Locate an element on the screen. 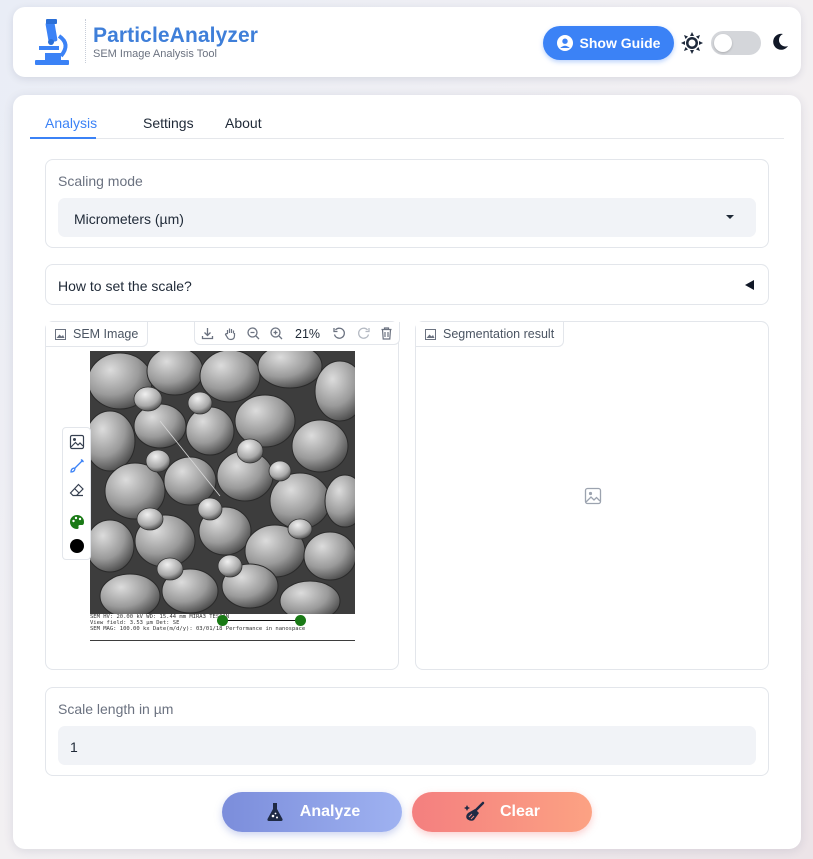 The image size is (813, 859). segmentation-label: Segmentation result is located at coordinates (499, 334).